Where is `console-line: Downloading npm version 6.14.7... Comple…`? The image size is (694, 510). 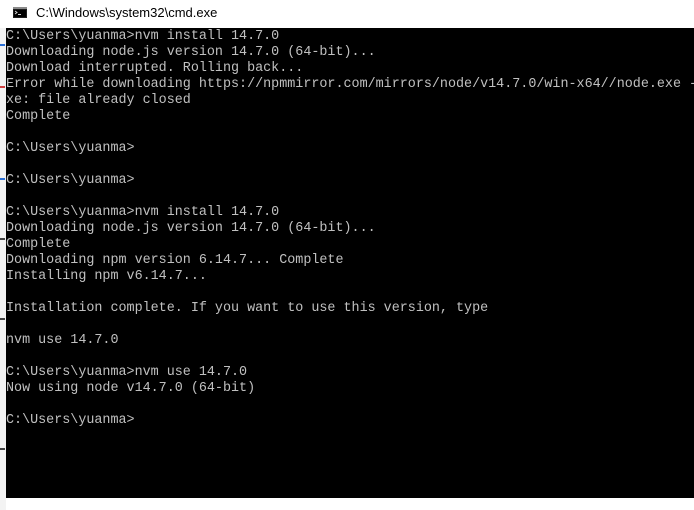 console-line: Downloading npm version 6.14.7... Comple… is located at coordinates (175, 260).